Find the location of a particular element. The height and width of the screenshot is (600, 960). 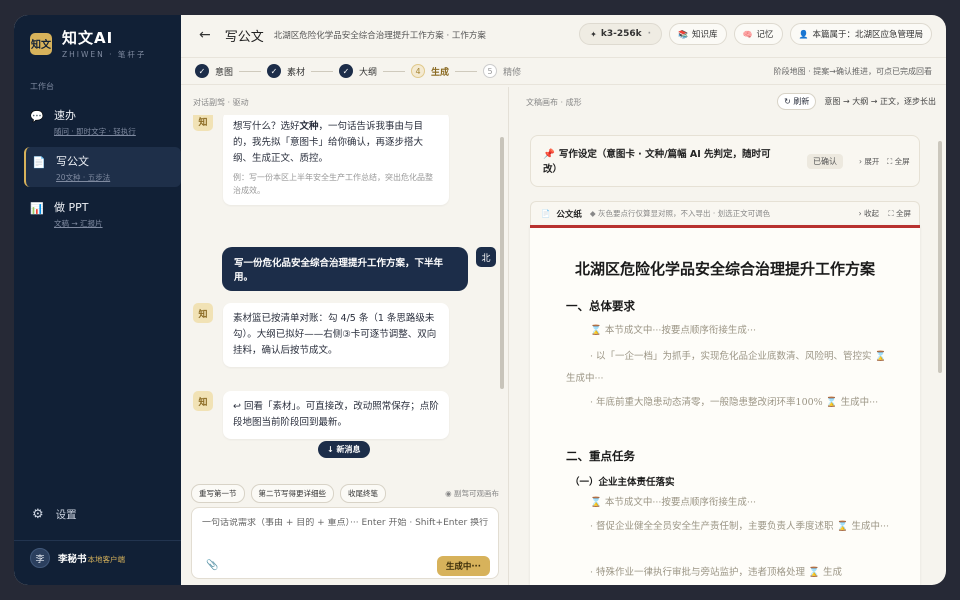

chip-finish: 收尾终笔 is located at coordinates (363, 493).